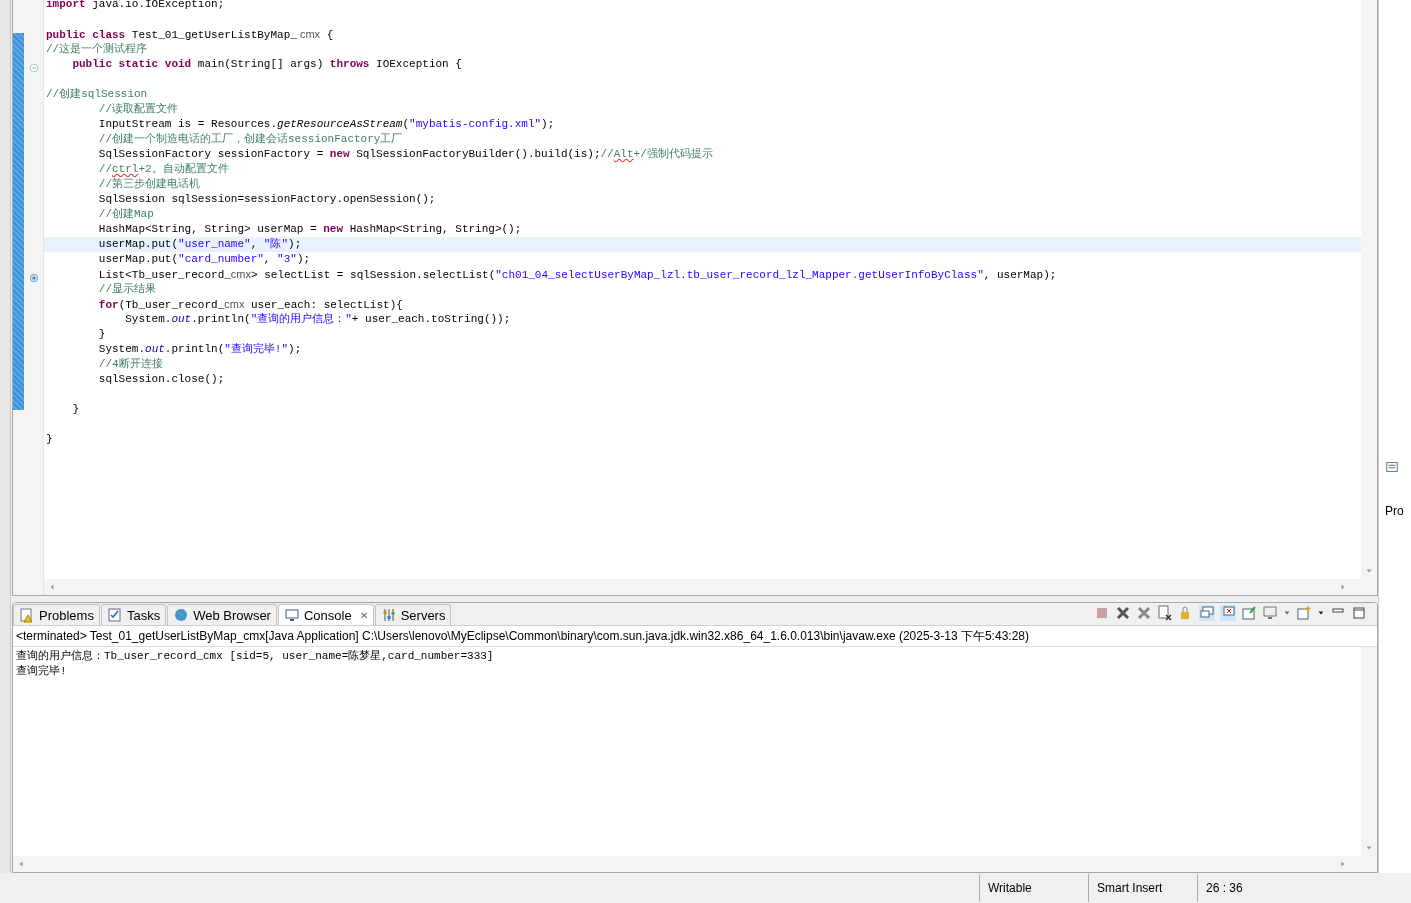 The height and width of the screenshot is (903, 1411). I want to click on globe-icon, so click(181, 615).